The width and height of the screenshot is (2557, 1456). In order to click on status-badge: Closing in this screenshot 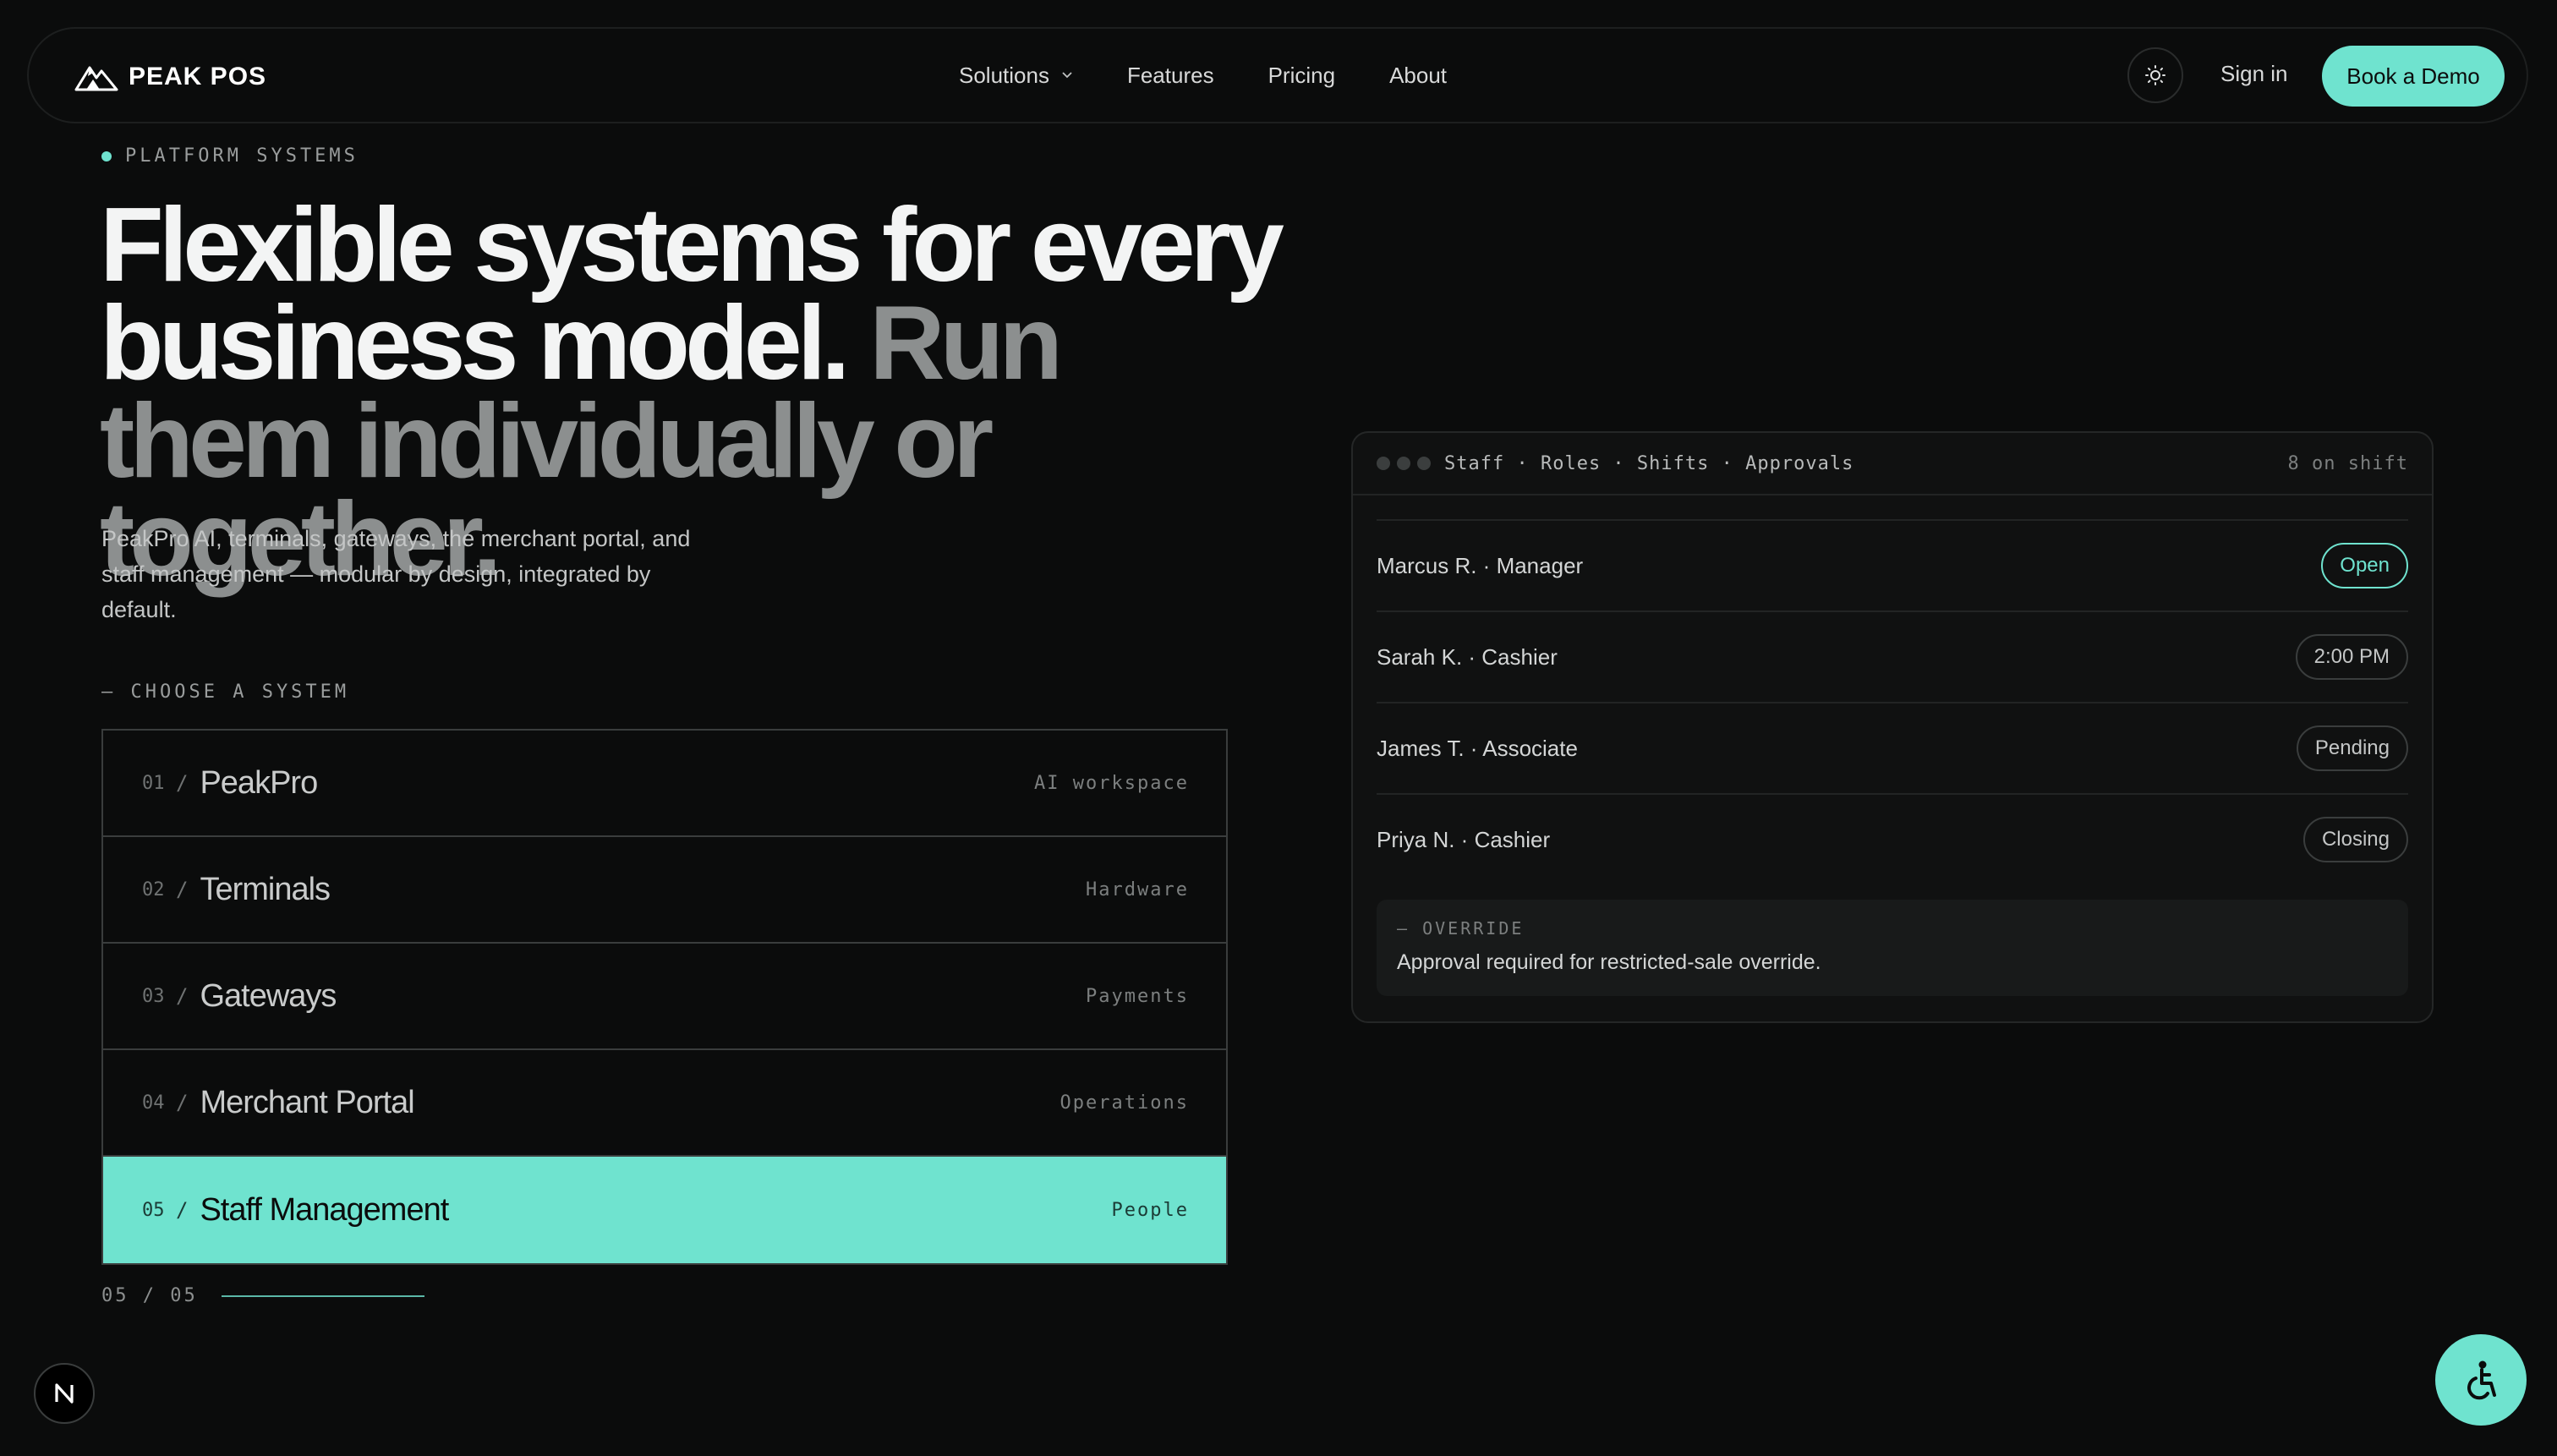, I will do `click(2355, 840)`.